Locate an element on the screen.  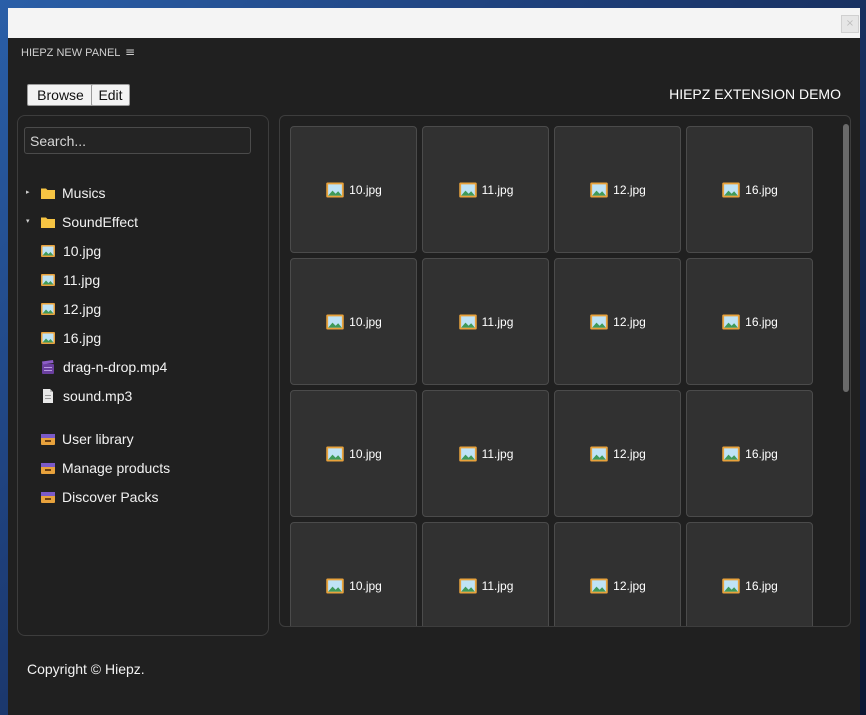
link-manage-products: Manage products is located at coordinates (138, 468).